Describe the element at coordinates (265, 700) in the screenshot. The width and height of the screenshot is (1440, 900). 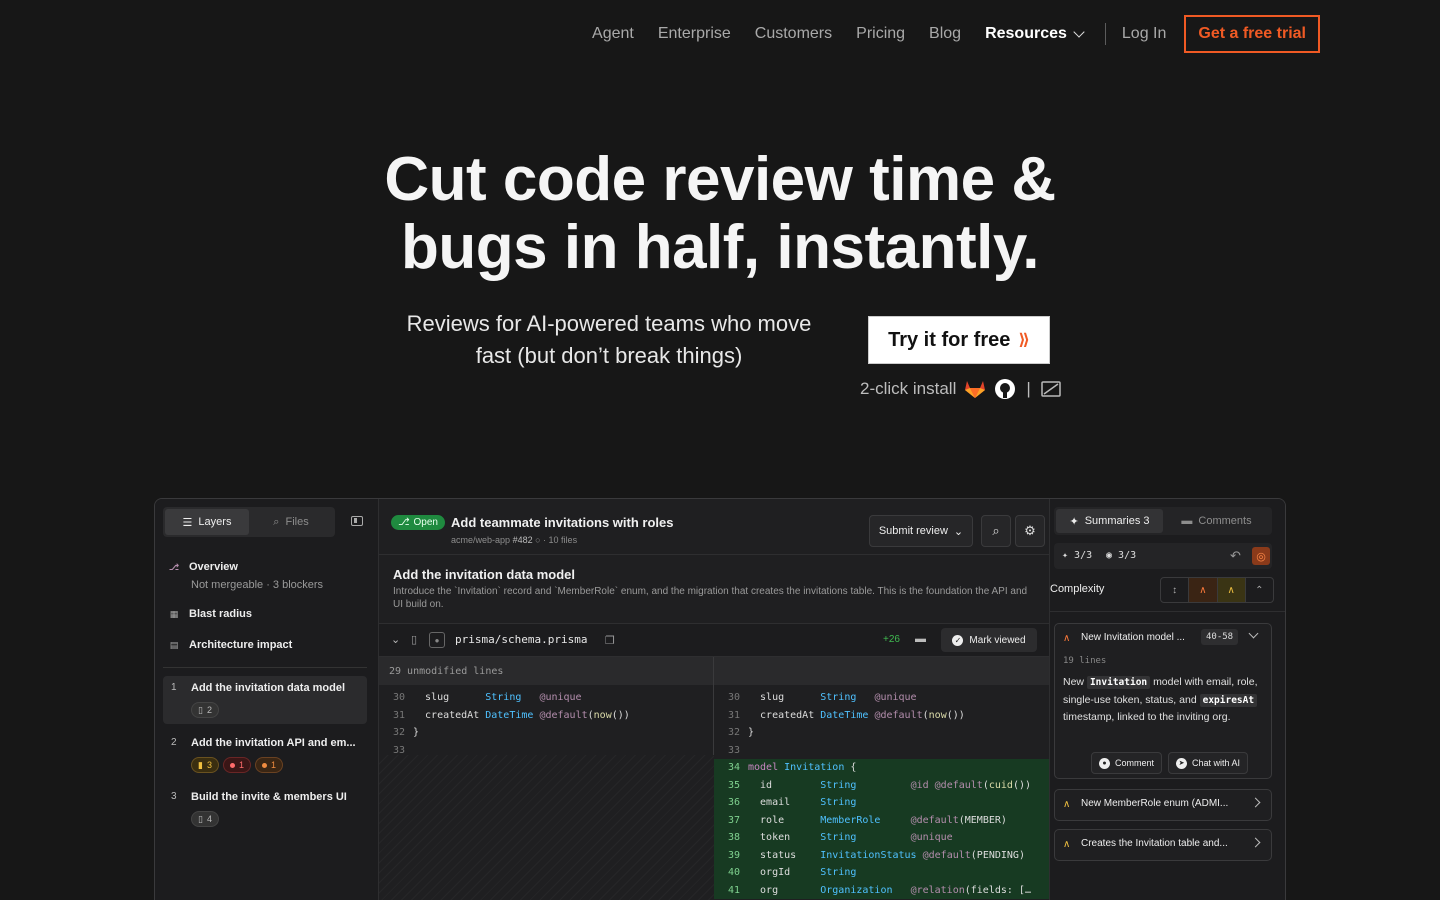
I see `step-item-1: 1 Add the invitation data model ▯ 2` at that location.